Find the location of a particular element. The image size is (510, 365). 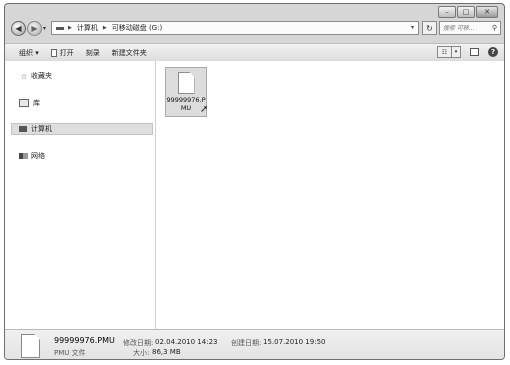

maximize-button: □ is located at coordinates (466, 12).